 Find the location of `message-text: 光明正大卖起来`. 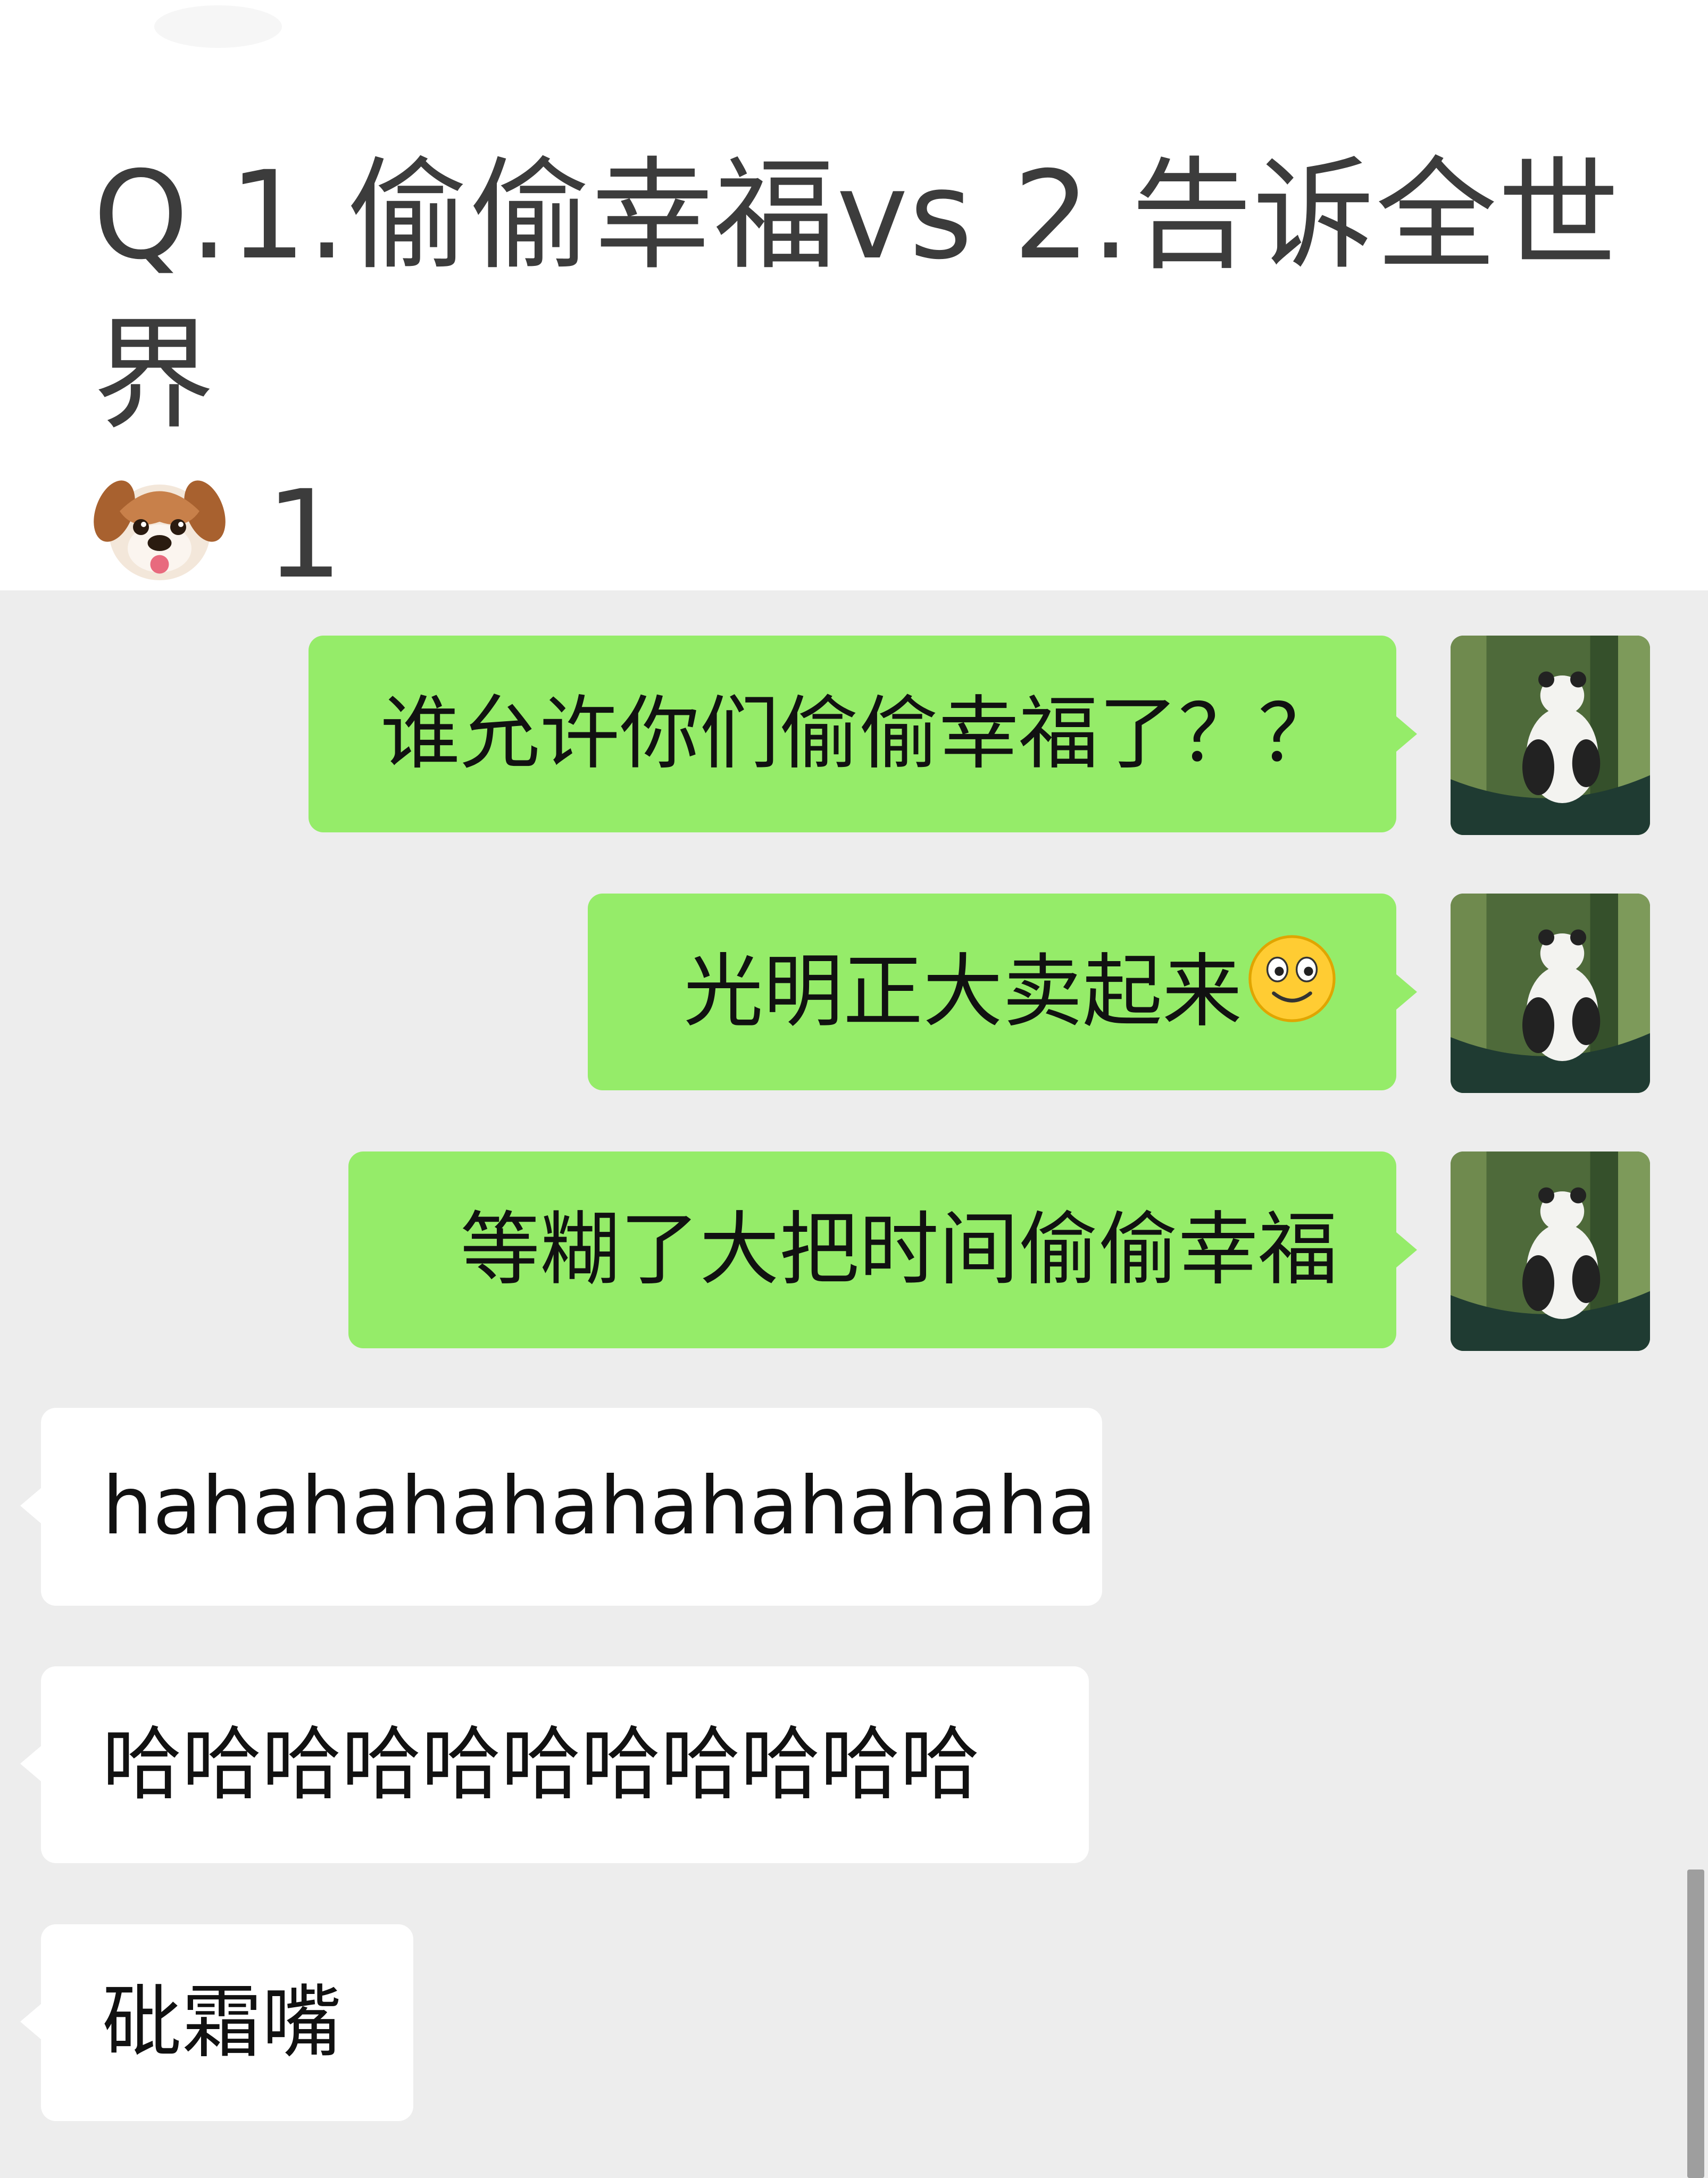

message-text: 光明正大卖起来 is located at coordinates (962, 992).